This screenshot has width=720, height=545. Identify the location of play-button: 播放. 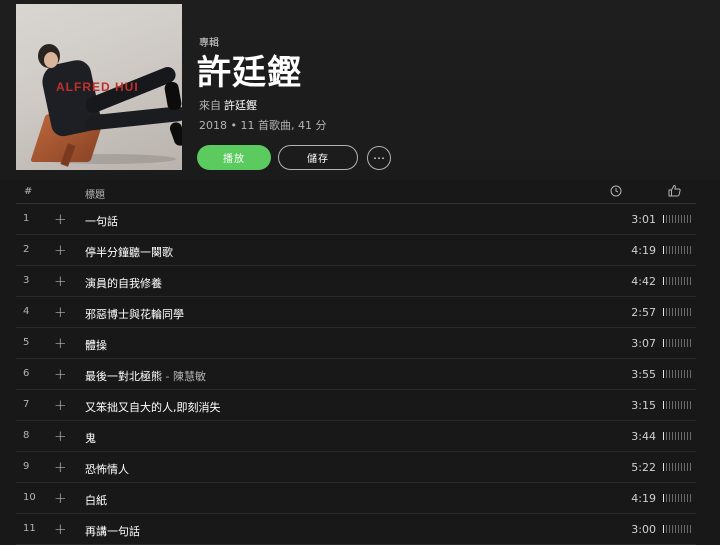
(234, 157).